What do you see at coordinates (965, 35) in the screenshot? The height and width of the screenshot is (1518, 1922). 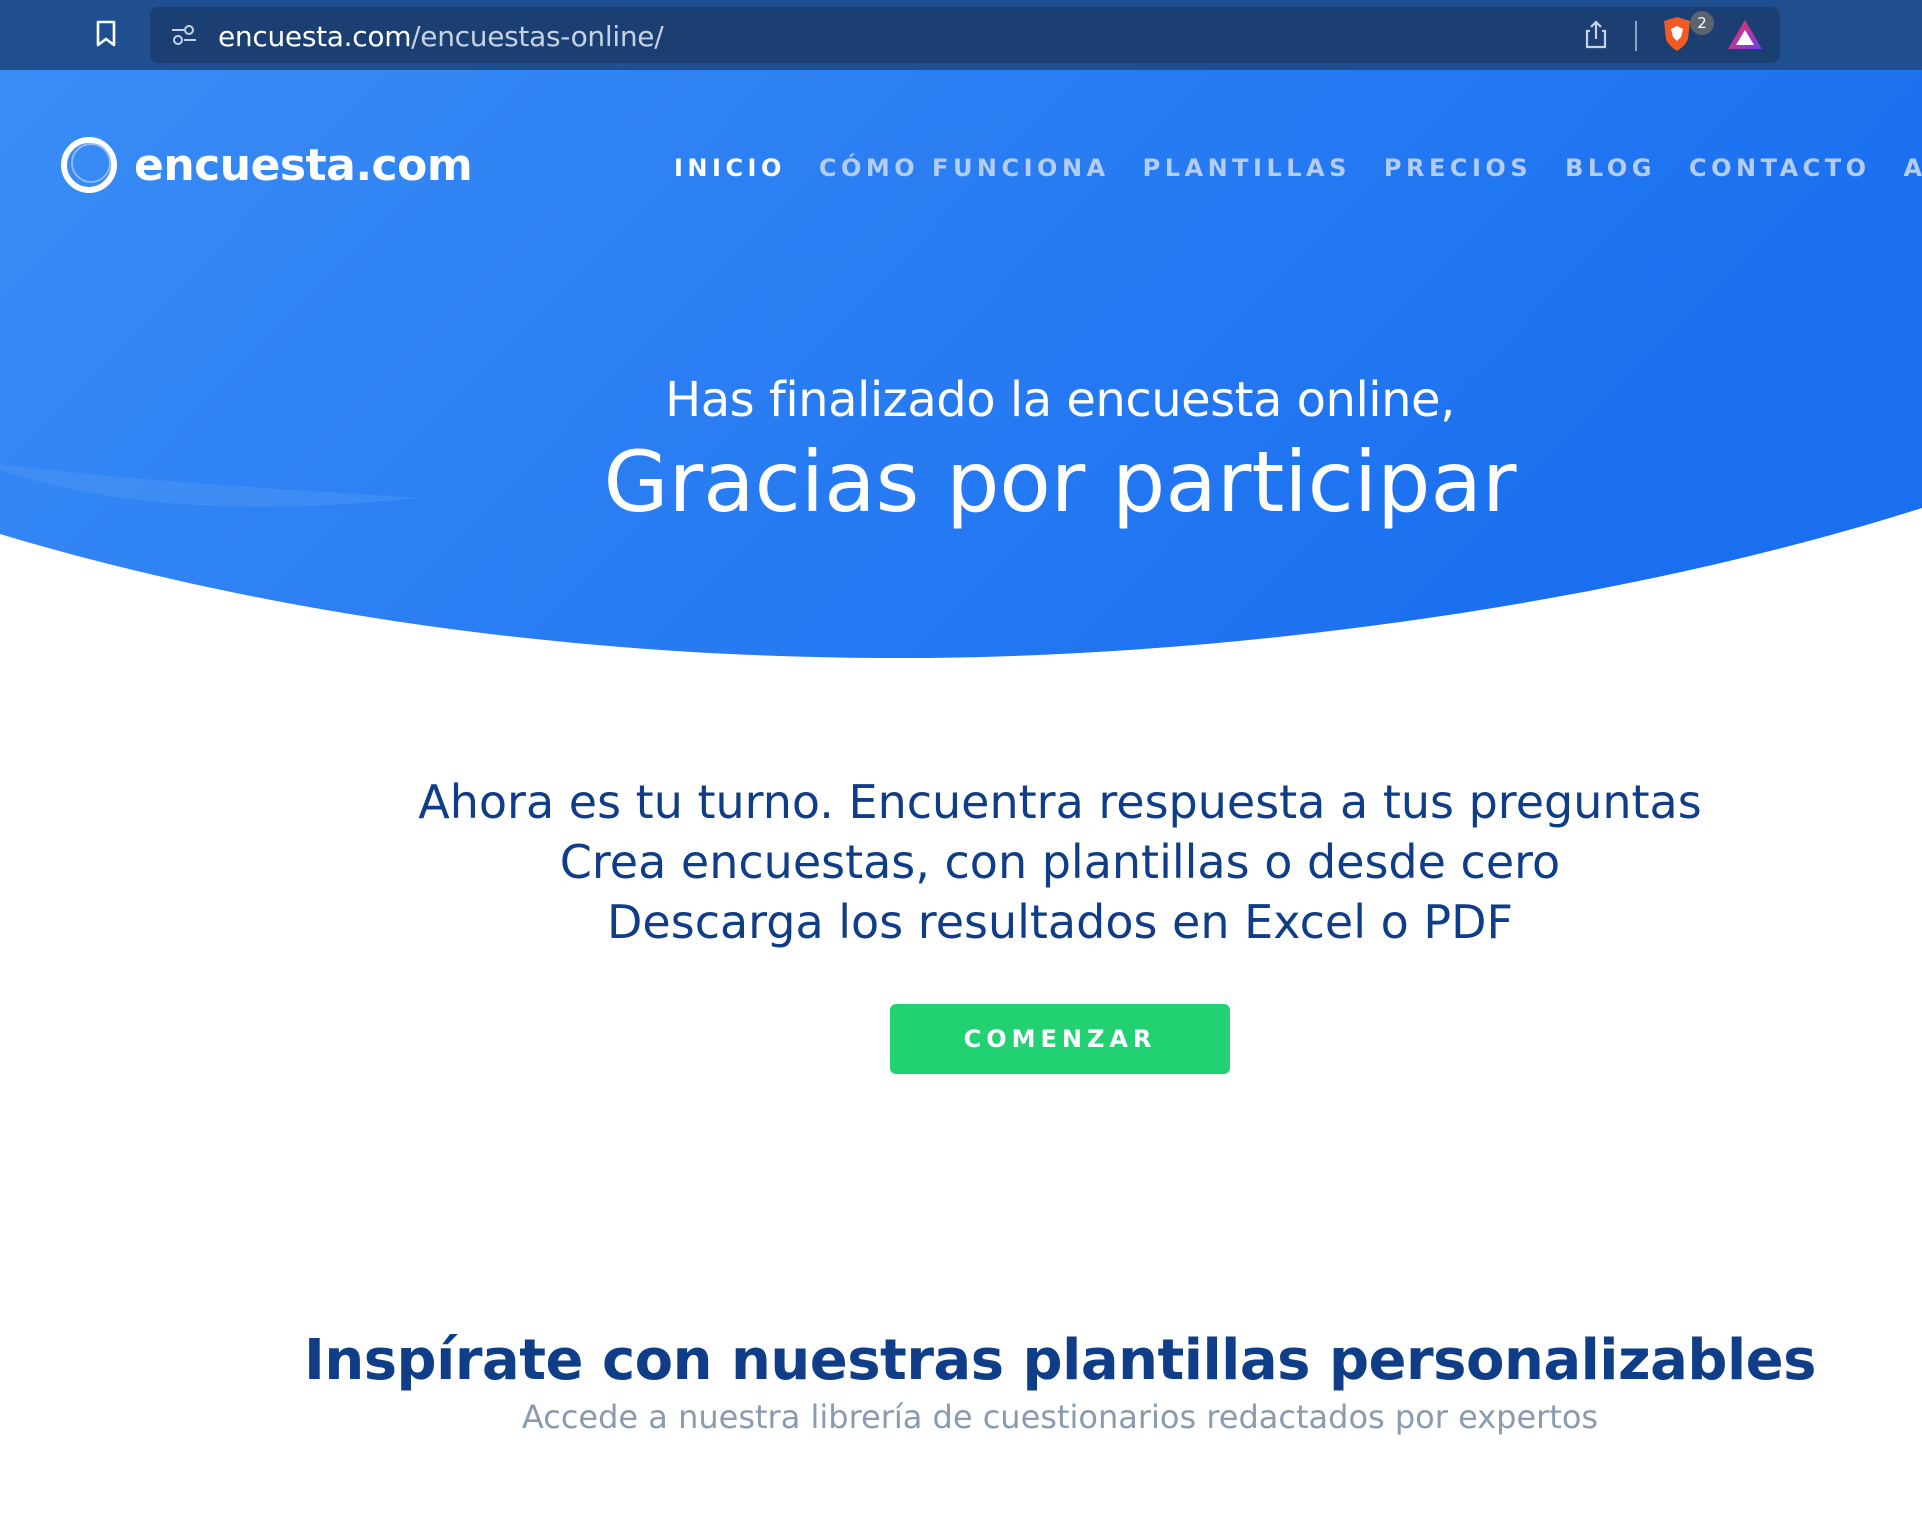 I see `address-bar: encuesta.com/encuestas-online/ 2` at bounding box center [965, 35].